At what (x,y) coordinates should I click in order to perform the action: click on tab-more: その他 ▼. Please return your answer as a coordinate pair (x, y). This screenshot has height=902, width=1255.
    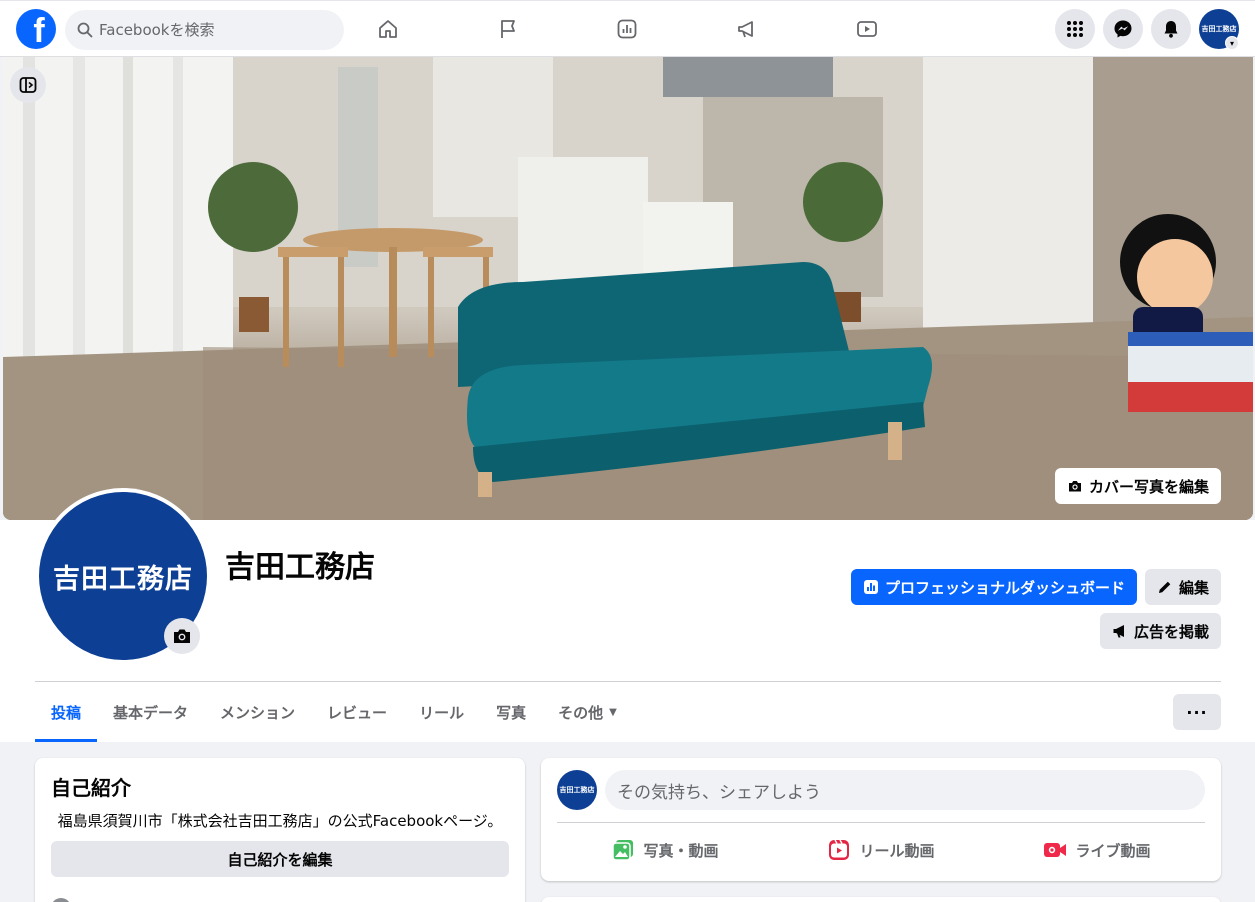
    Looking at the image, I should click on (587, 712).